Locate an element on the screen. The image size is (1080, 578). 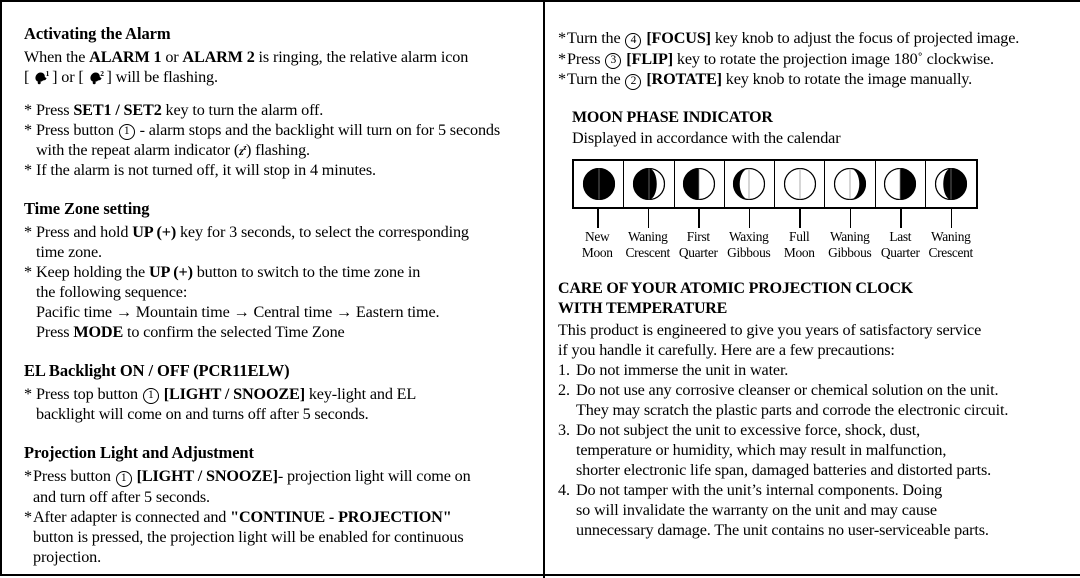
moon-waning-gibbous-icon is located at coordinates (849, 184).